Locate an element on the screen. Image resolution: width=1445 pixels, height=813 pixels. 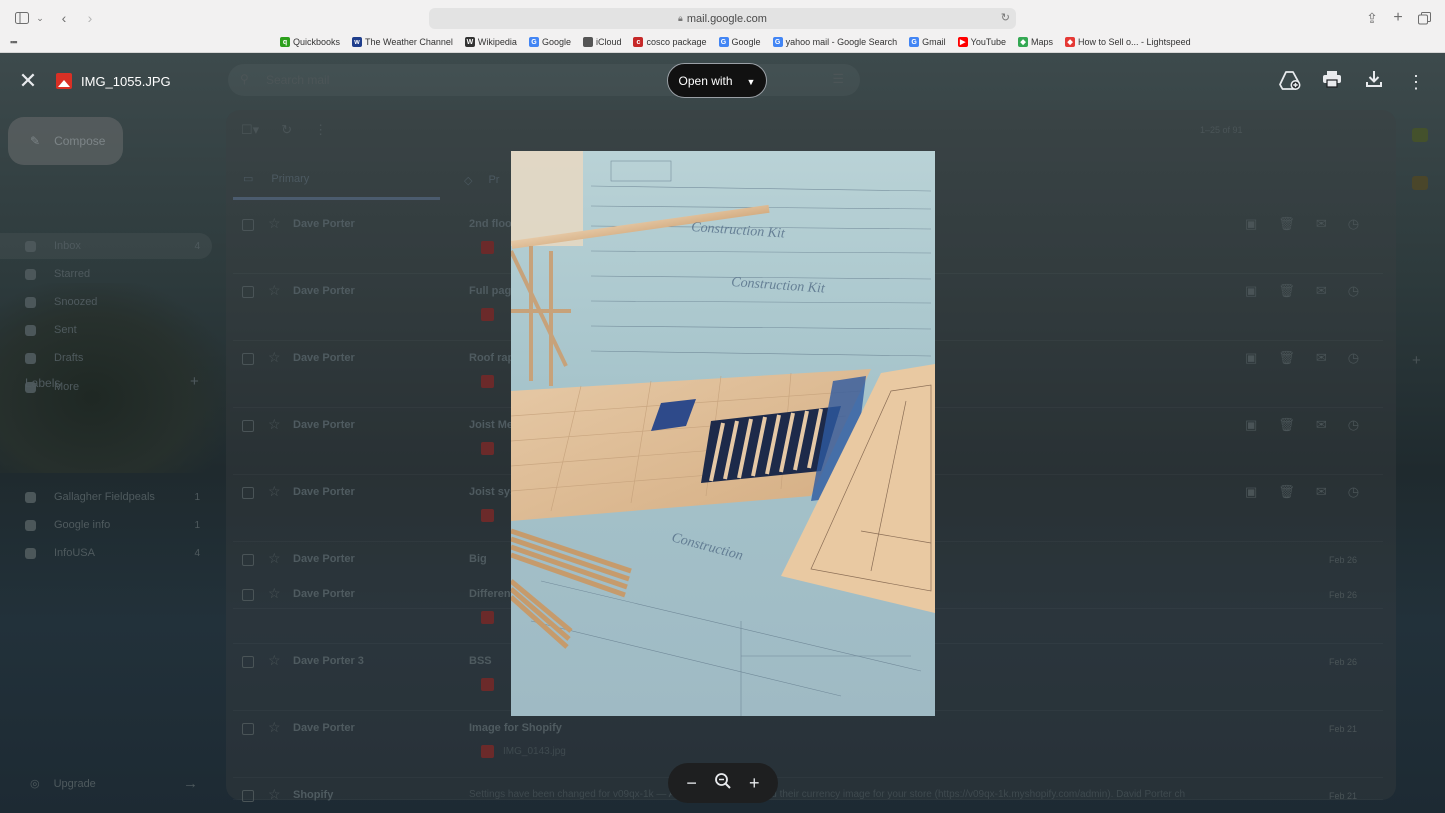
sidebar-label-item: InfoUSA 4 is located at coordinates (106, 553).